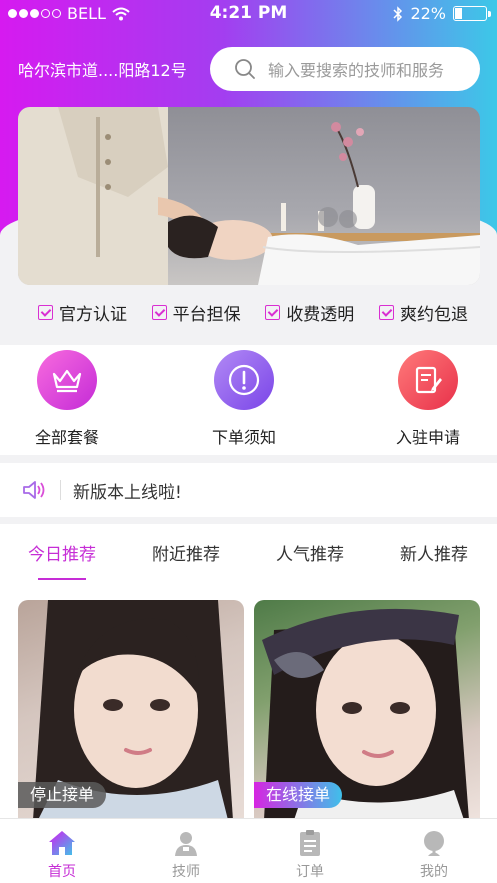  I want to click on quick-actions: 全部套餐 下单须知 入驻申请, so click(248, 400).